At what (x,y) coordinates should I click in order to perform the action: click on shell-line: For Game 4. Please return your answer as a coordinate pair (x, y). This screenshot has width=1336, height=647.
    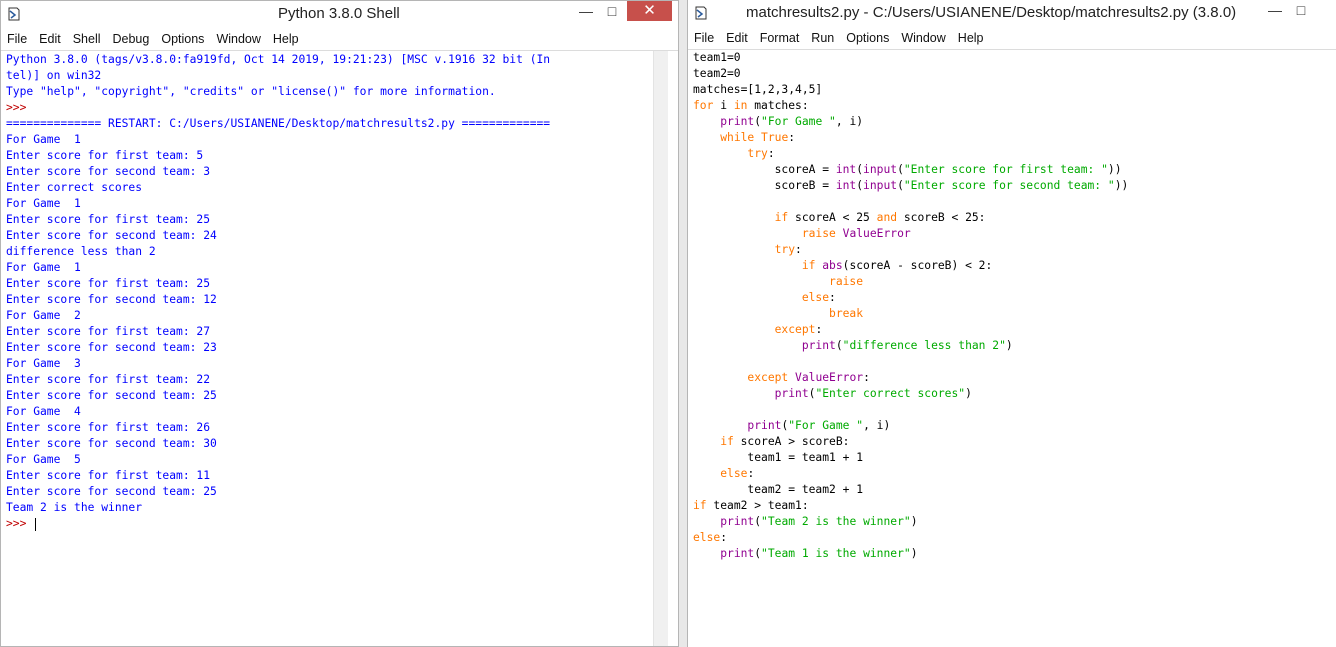
    Looking at the image, I should click on (43, 411).